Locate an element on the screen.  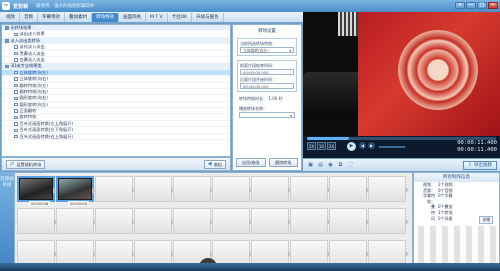
tab-service: 升级与服务 is located at coordinates (208, 17).